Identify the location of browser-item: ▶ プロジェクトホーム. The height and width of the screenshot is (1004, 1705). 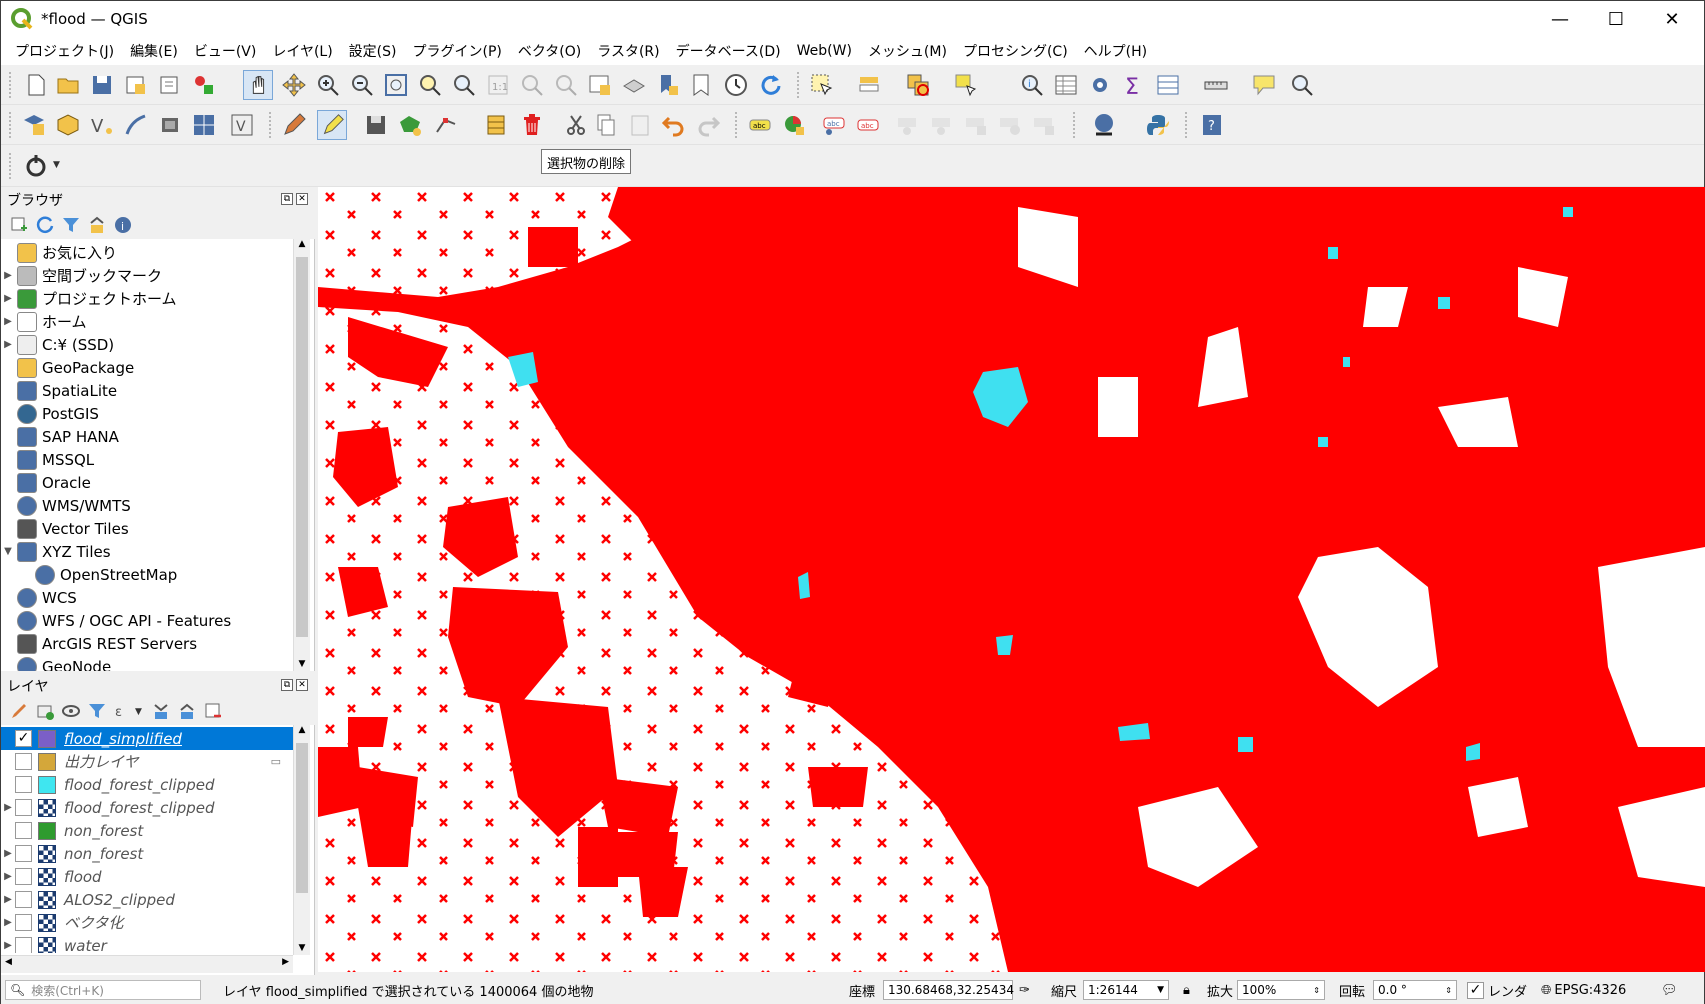
(147, 298).